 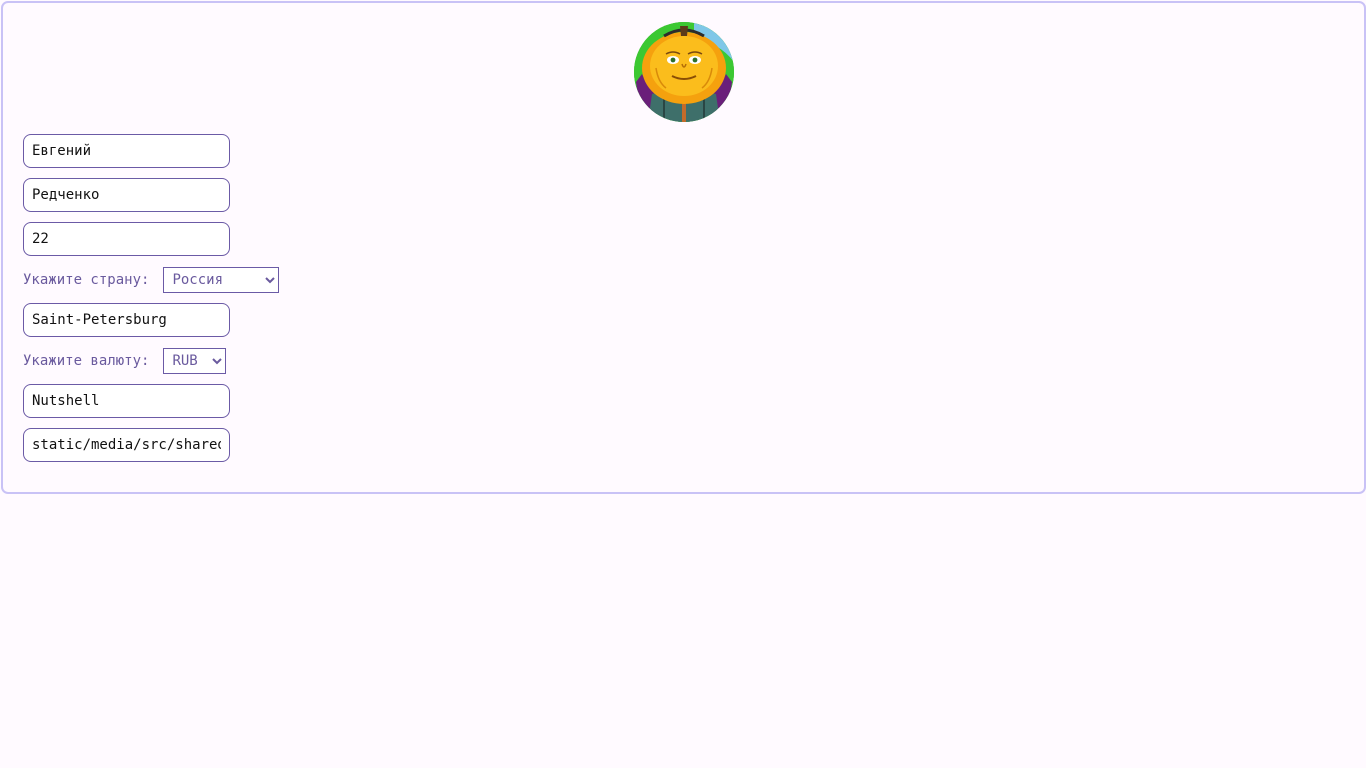 I want to click on avatar-path-input, so click(x=126, y=445).